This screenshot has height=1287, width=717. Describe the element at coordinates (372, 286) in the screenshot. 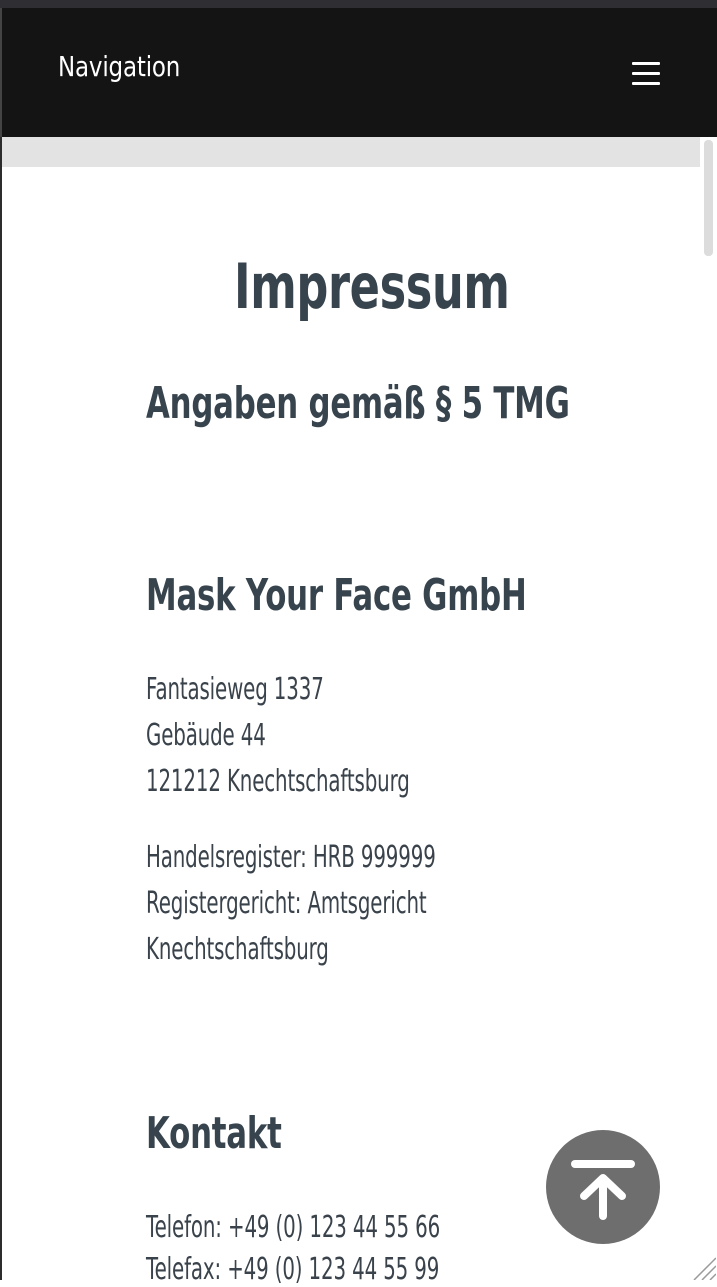

I see `page-title: Impressum` at that location.